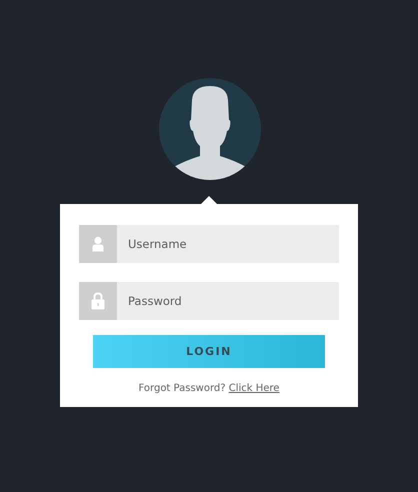  What do you see at coordinates (254, 388) in the screenshot?
I see `click-here-link: Click Here` at bounding box center [254, 388].